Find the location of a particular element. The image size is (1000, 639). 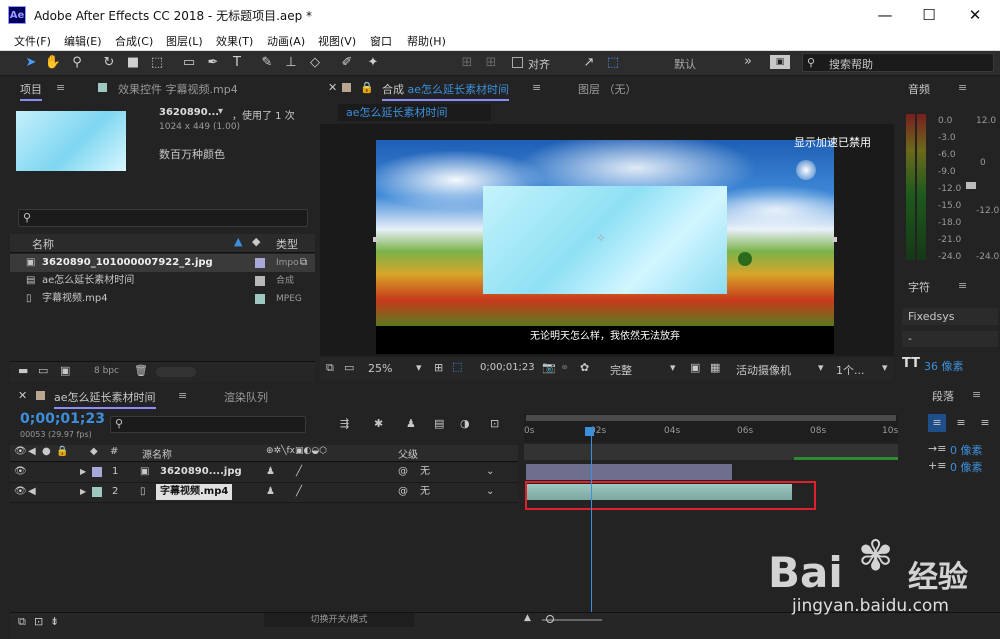

resolution-chevron-down-icon: ▾ is located at coordinates (673, 367).